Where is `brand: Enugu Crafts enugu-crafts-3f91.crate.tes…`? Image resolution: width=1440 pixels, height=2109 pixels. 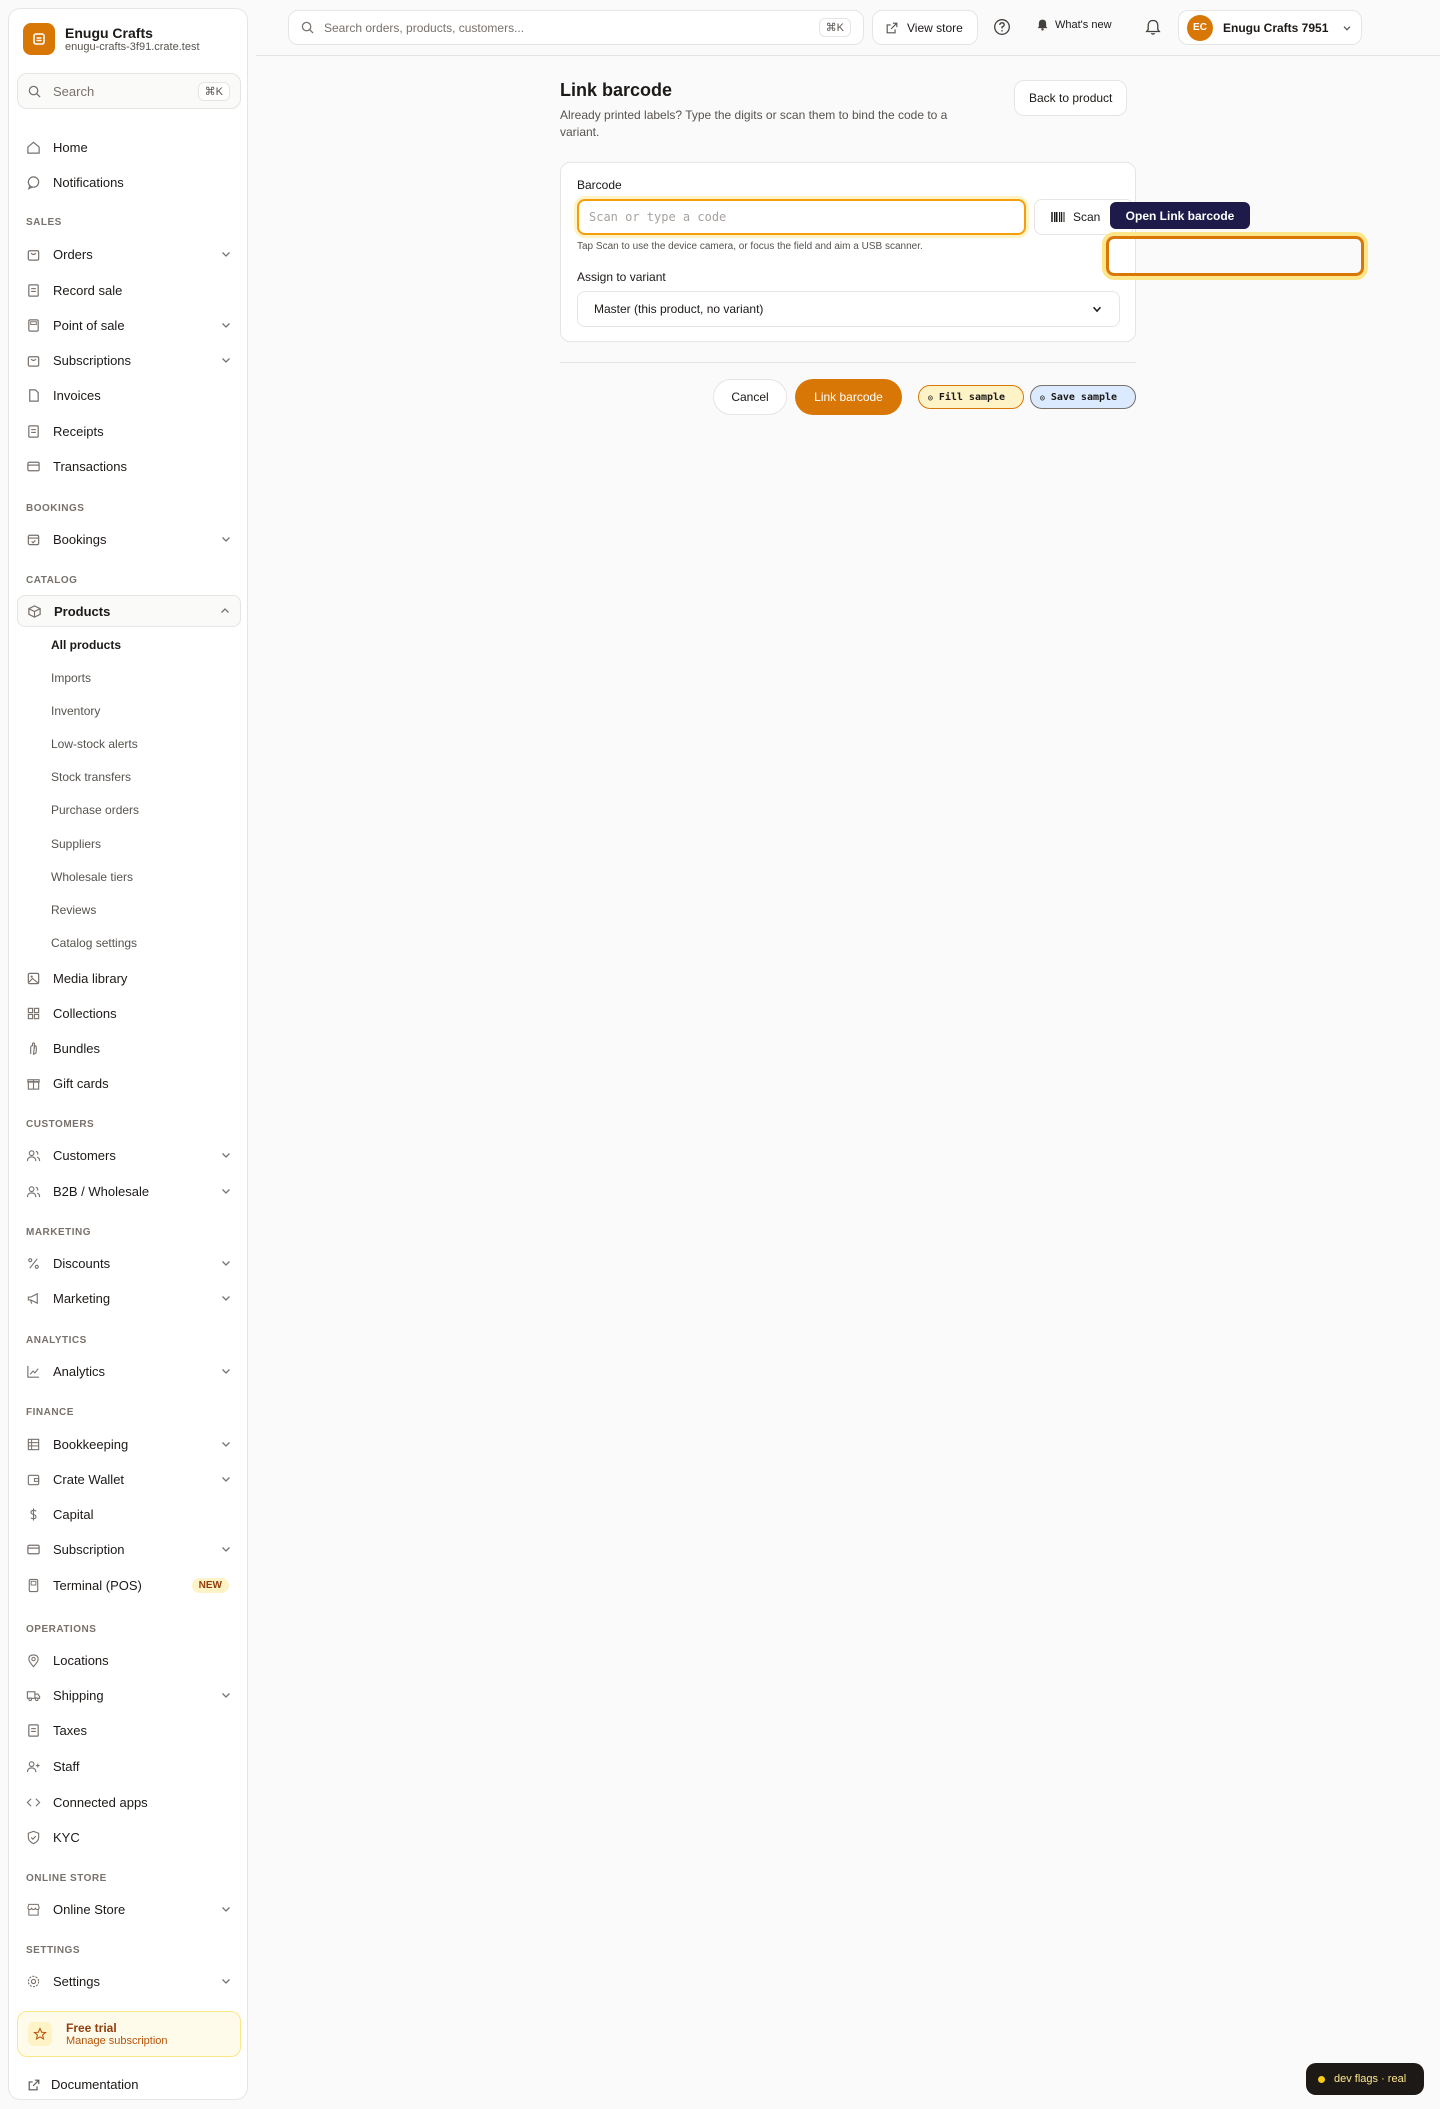
brand: Enugu Crafts enugu-crafts-3f91.crate.tes… is located at coordinates (111, 39).